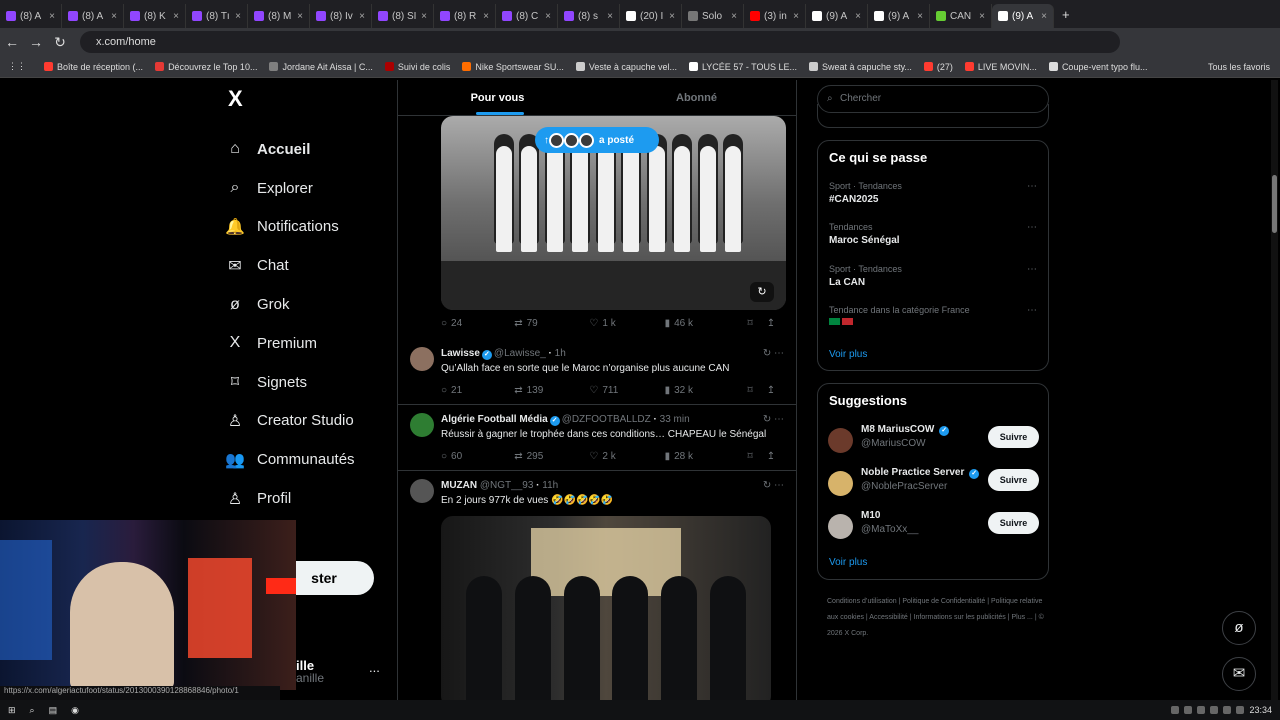 The height and width of the screenshot is (720, 1280). I want to click on browser-tab: (8) s ×, so click(589, 16).